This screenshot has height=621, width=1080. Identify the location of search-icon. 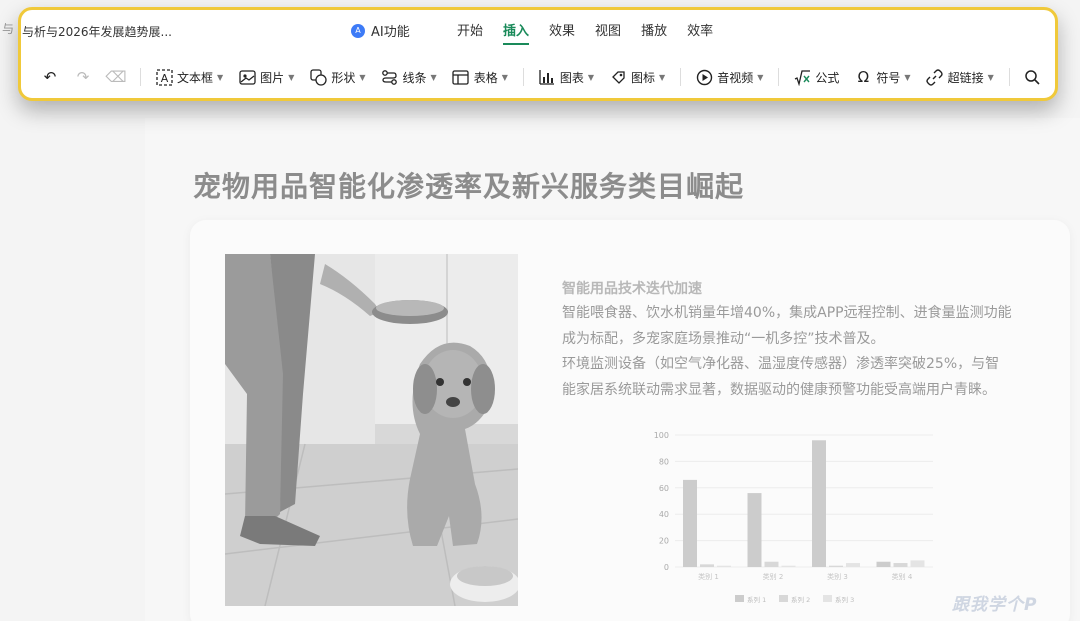
(1033, 77).